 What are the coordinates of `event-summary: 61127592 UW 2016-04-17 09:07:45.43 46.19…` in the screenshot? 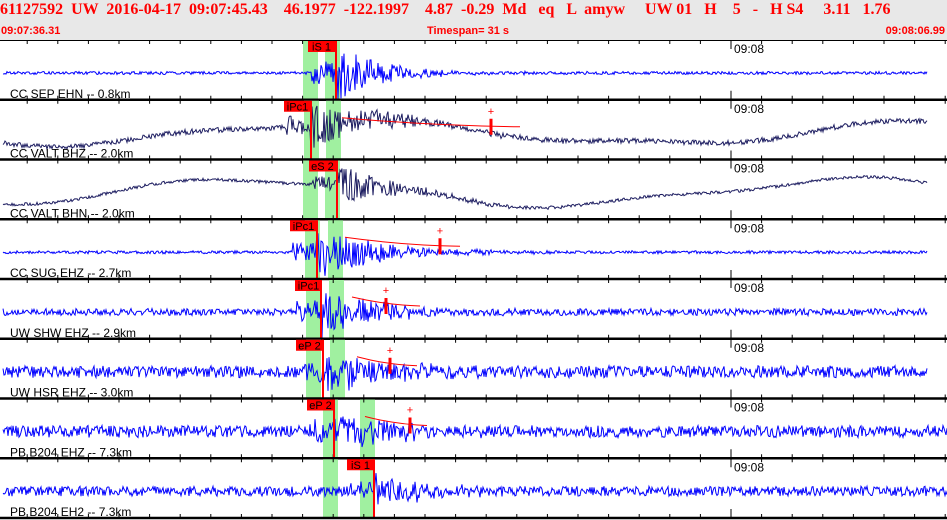 It's located at (445, 9).